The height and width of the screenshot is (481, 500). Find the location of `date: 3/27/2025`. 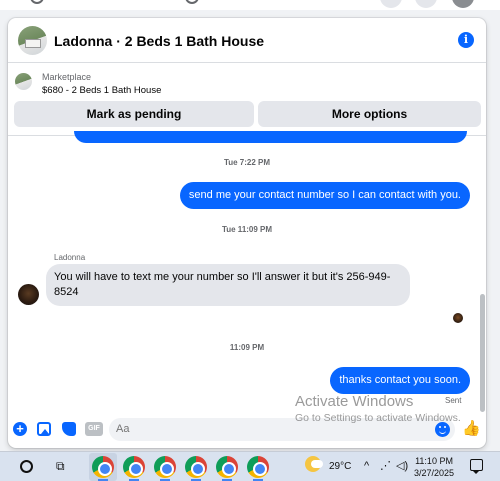

date: 3/27/2025 is located at coordinates (434, 473).